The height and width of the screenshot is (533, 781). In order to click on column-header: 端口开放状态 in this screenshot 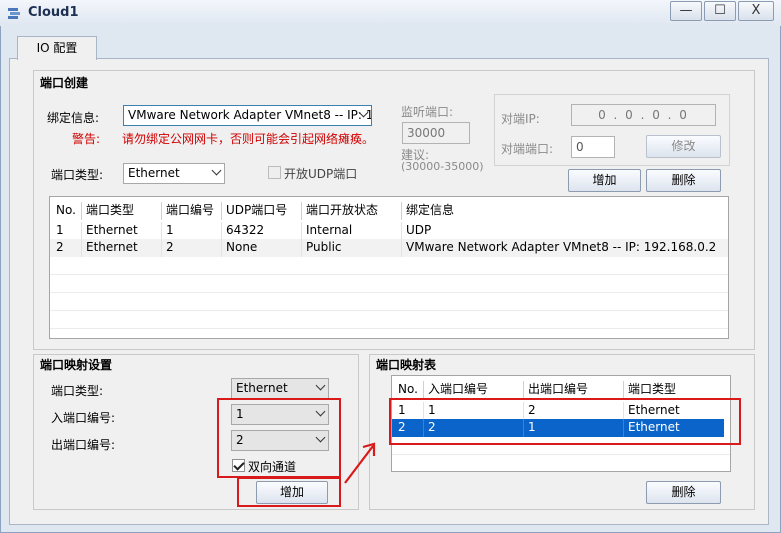, I will do `click(352, 211)`.